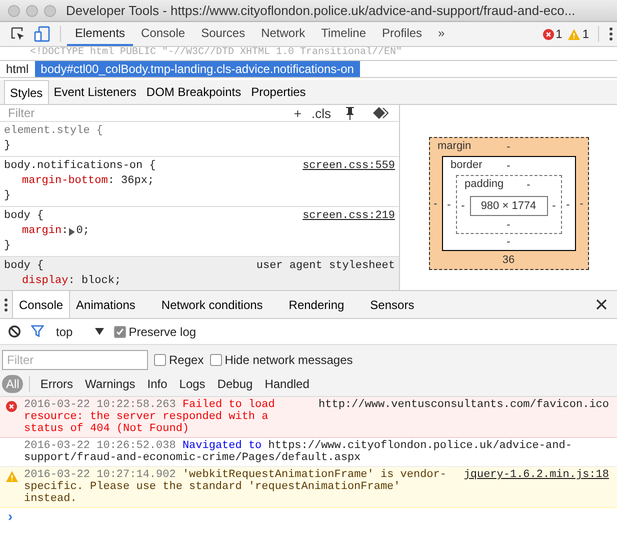  Describe the element at coordinates (26, 92) in the screenshot. I see `sidebar-tab: Styles` at that location.